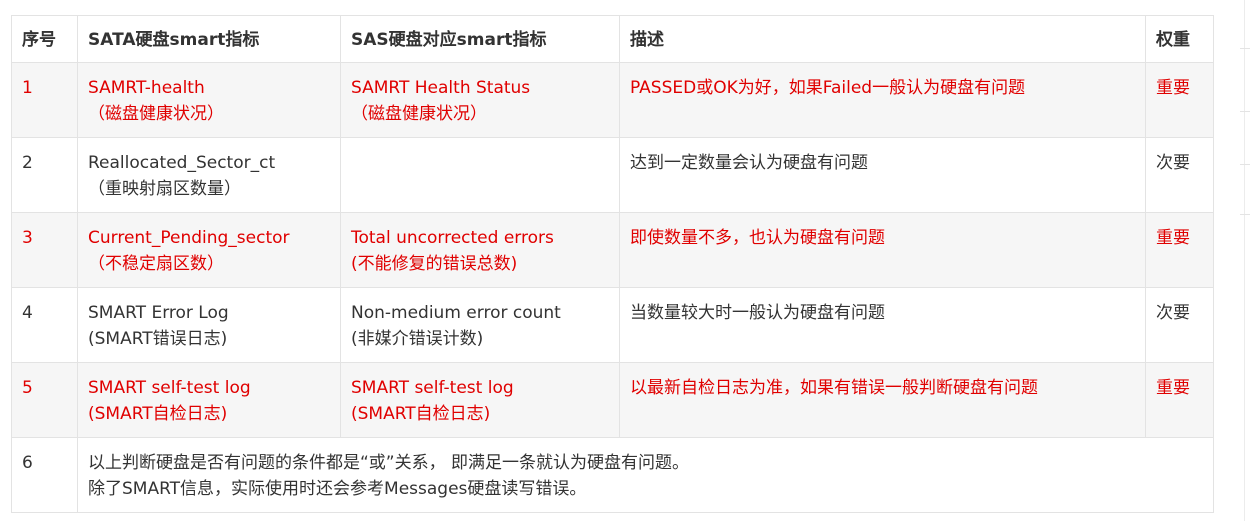  What do you see at coordinates (44, 175) in the screenshot?
I see `cell-no: 2` at bounding box center [44, 175].